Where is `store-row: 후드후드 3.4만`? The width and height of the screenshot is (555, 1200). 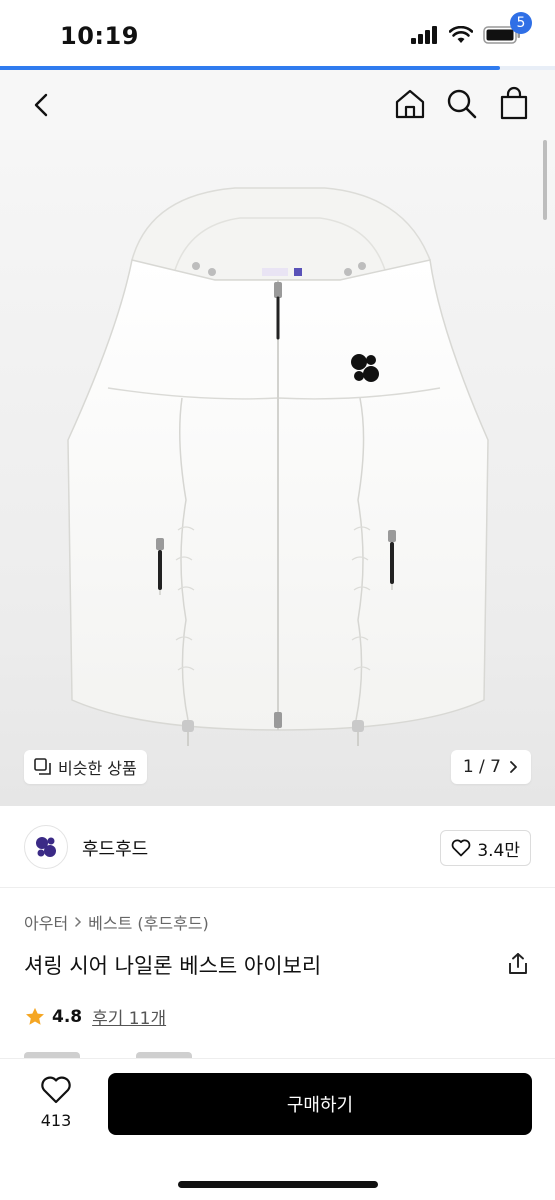 store-row: 후드후드 3.4만 is located at coordinates (277, 847).